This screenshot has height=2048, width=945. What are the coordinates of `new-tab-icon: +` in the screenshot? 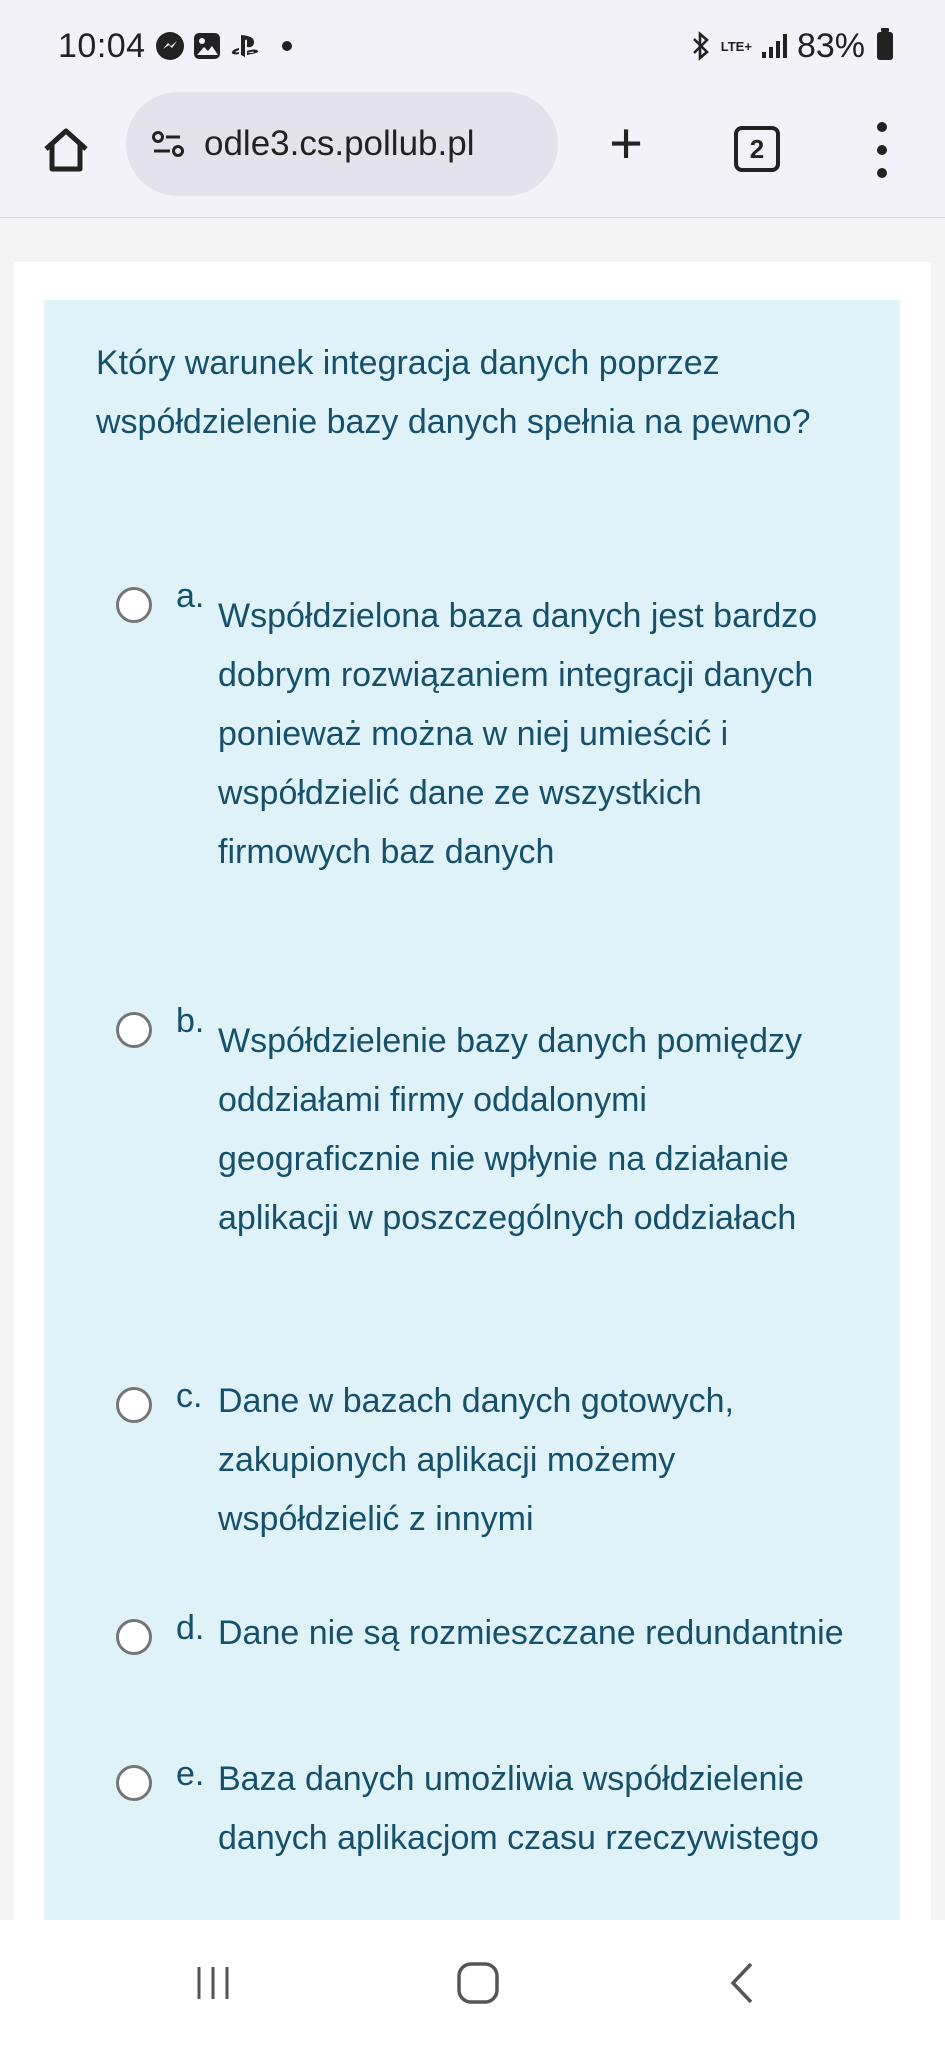 It's located at (626, 144).